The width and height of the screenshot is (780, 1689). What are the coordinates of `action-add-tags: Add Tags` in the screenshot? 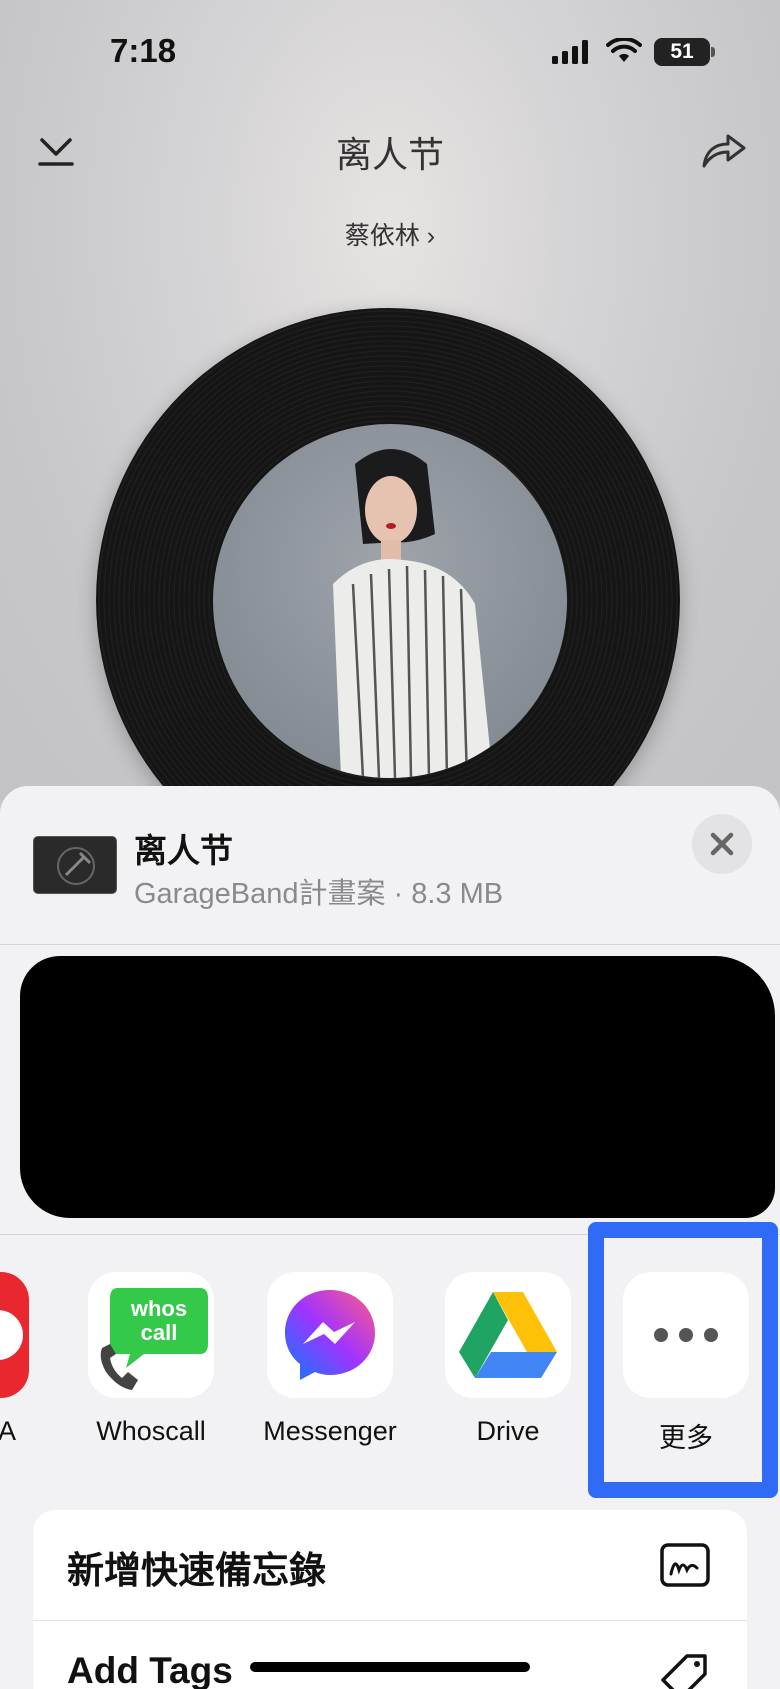 It's located at (390, 1654).